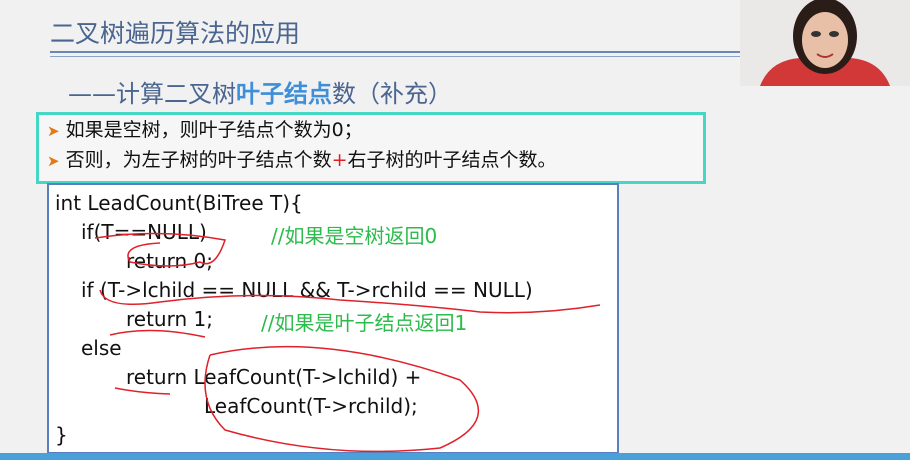 Image resolution: width=910 pixels, height=460 pixels. What do you see at coordinates (169, 261) in the screenshot?
I see `code-line: return 0;` at bounding box center [169, 261].